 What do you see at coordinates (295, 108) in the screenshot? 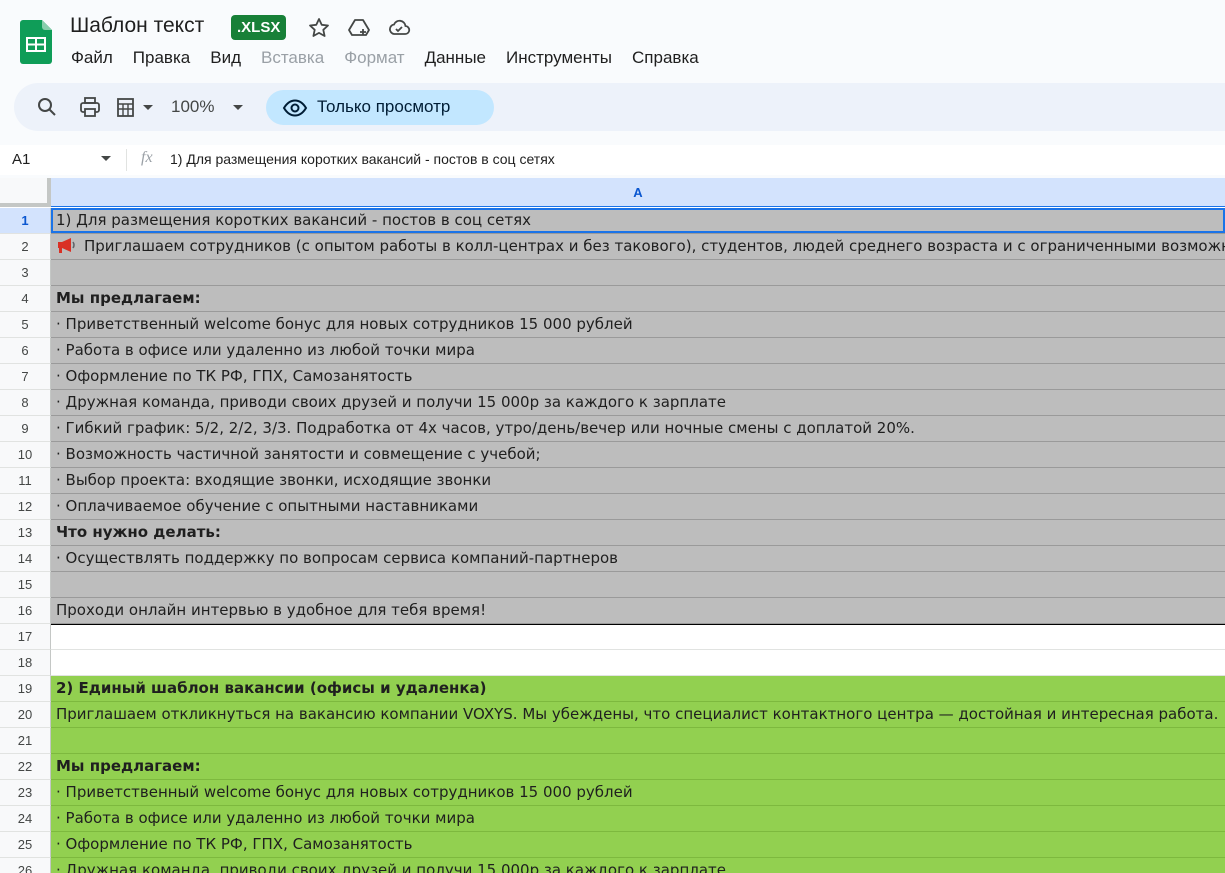
I see `eye-icon` at bounding box center [295, 108].